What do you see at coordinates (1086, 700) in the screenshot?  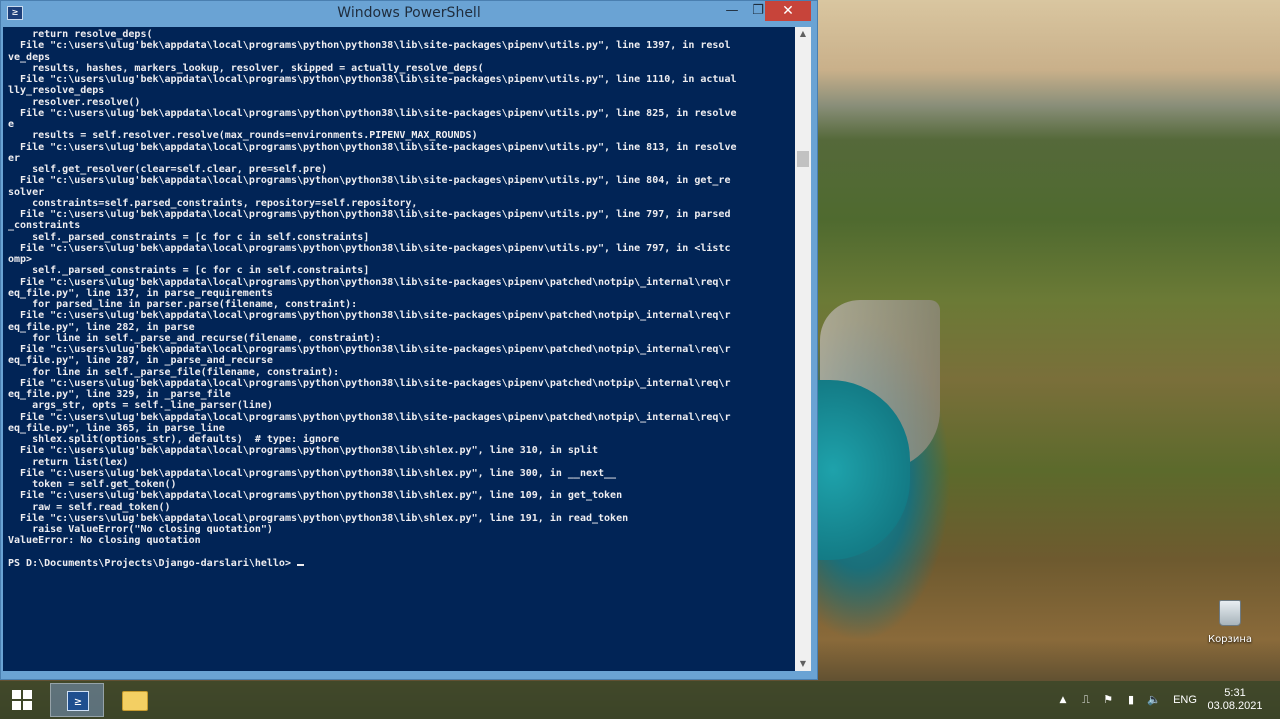 I see `network-icon: ⎍` at bounding box center [1086, 700].